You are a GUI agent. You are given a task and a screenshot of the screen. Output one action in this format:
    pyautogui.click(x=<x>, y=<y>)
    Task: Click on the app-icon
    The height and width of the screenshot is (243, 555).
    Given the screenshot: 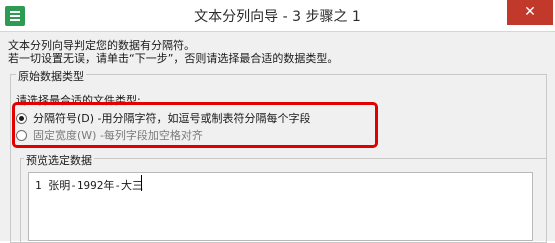 What is the action you would take?
    pyautogui.click(x=15, y=16)
    